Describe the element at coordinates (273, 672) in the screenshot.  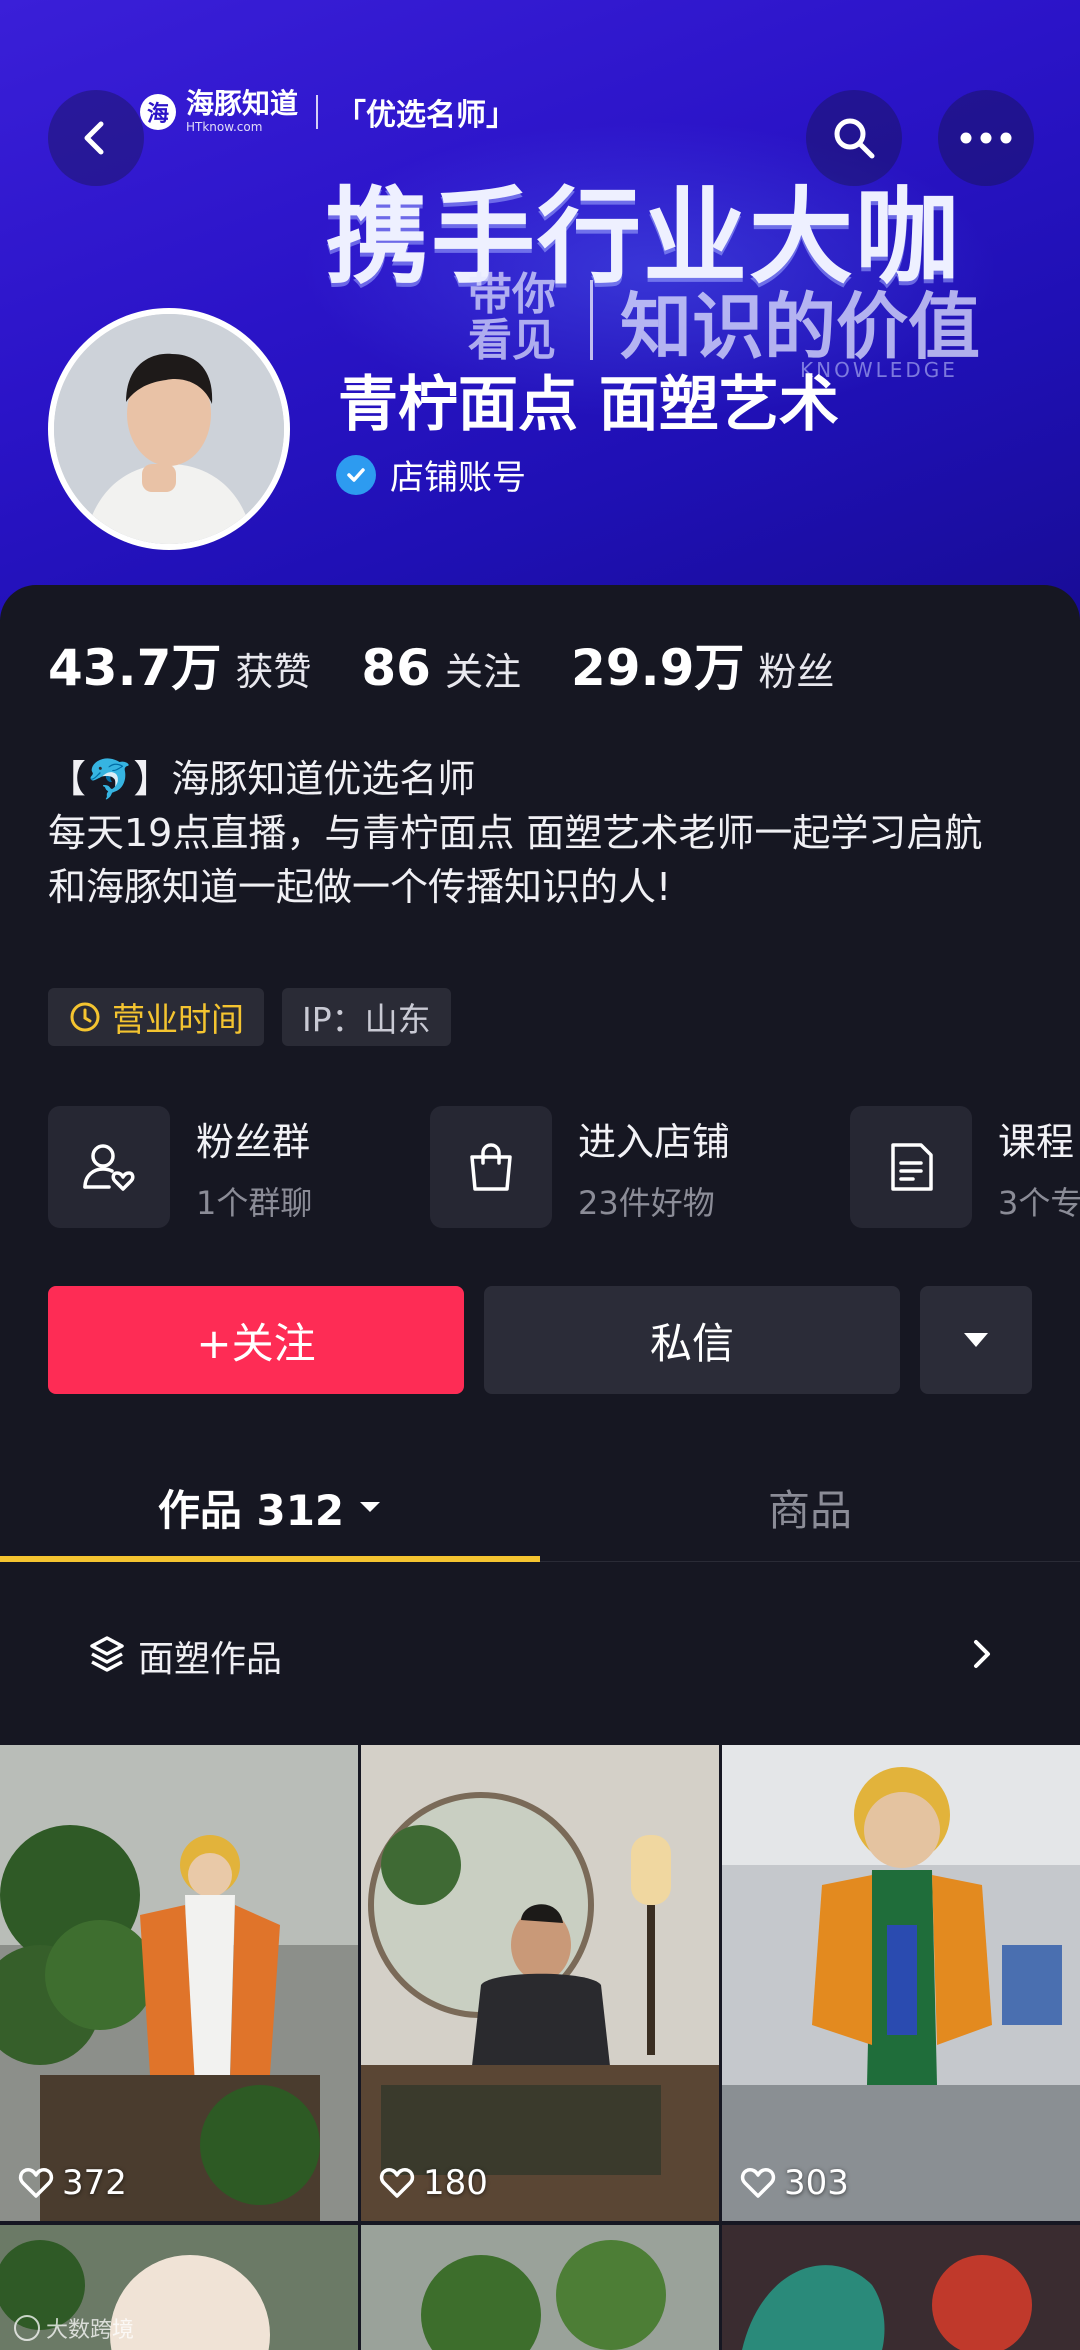
I see `stat-likes-label: 获赞` at that location.